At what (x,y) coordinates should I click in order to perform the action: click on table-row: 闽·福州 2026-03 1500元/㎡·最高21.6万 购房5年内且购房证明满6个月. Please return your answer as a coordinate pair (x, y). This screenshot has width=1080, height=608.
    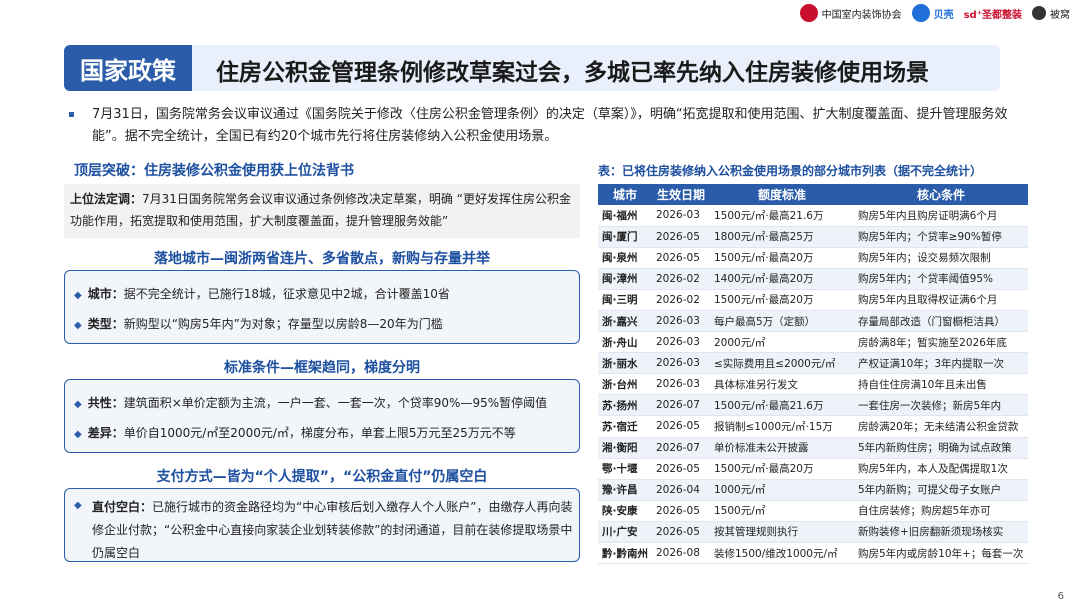
    Looking at the image, I should click on (813, 216).